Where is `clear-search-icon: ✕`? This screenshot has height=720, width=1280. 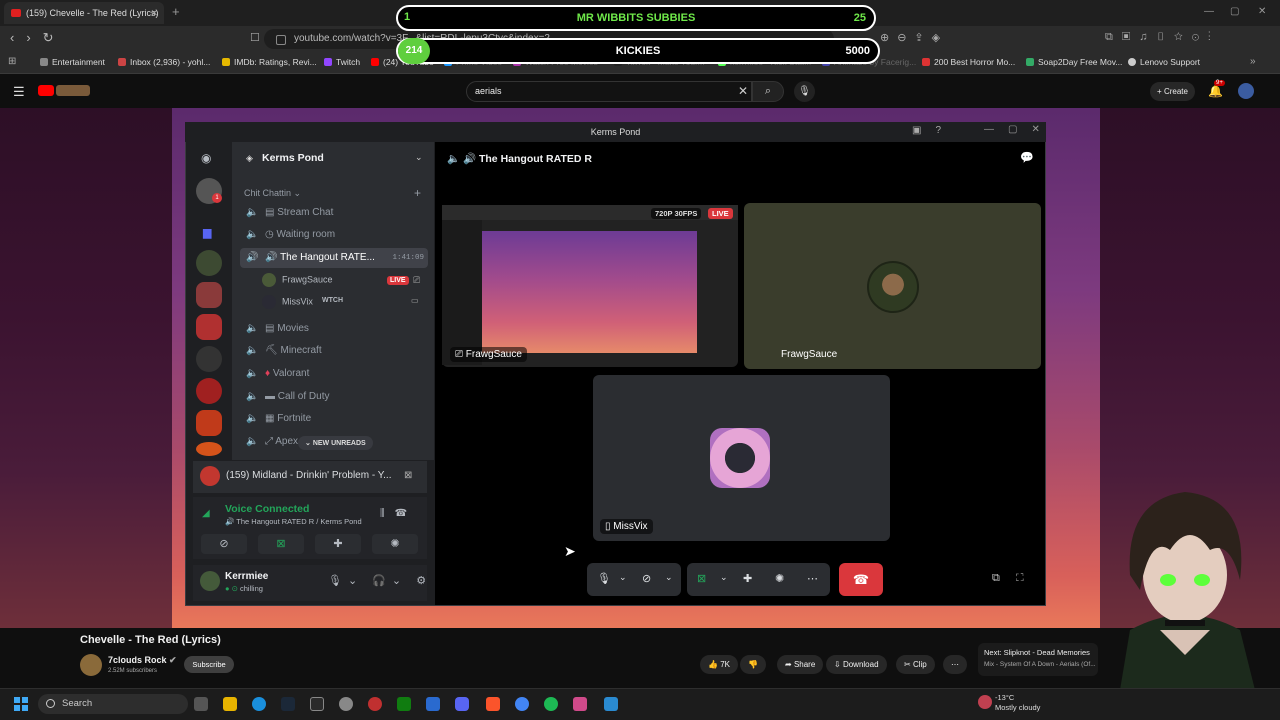
clear-search-icon: ✕ is located at coordinates (743, 91).